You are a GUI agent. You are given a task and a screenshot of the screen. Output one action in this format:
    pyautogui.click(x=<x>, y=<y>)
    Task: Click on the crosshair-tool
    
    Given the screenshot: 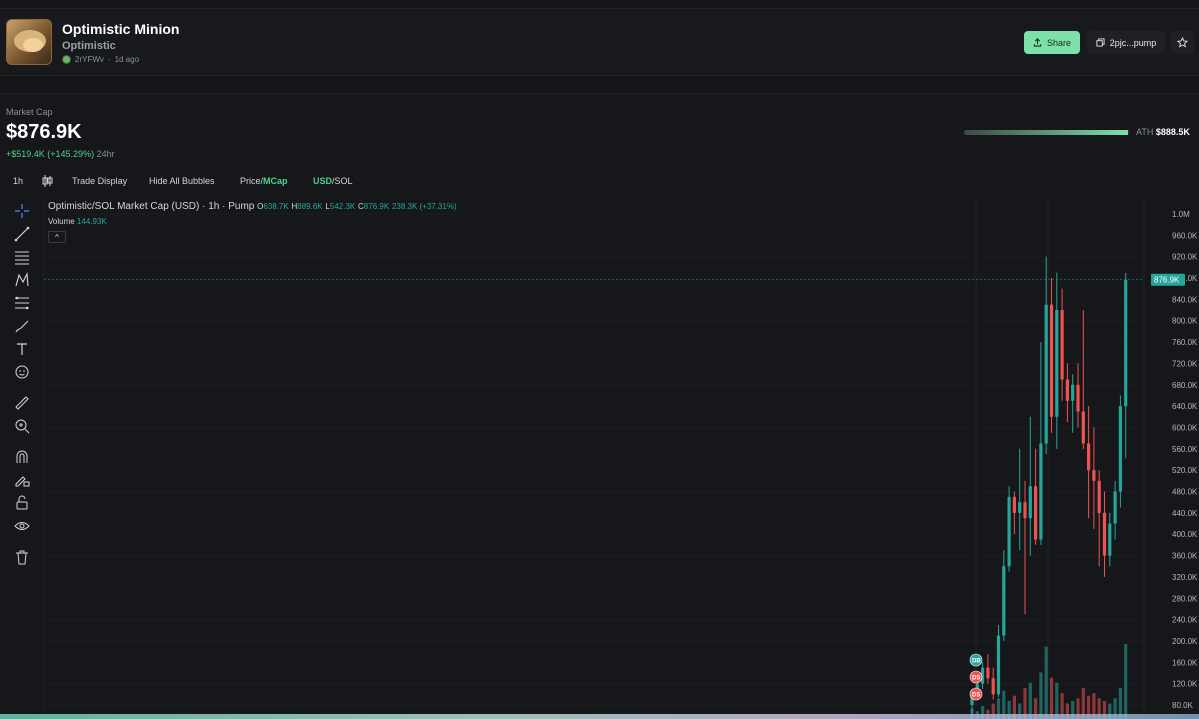 What is the action you would take?
    pyautogui.click(x=22, y=211)
    